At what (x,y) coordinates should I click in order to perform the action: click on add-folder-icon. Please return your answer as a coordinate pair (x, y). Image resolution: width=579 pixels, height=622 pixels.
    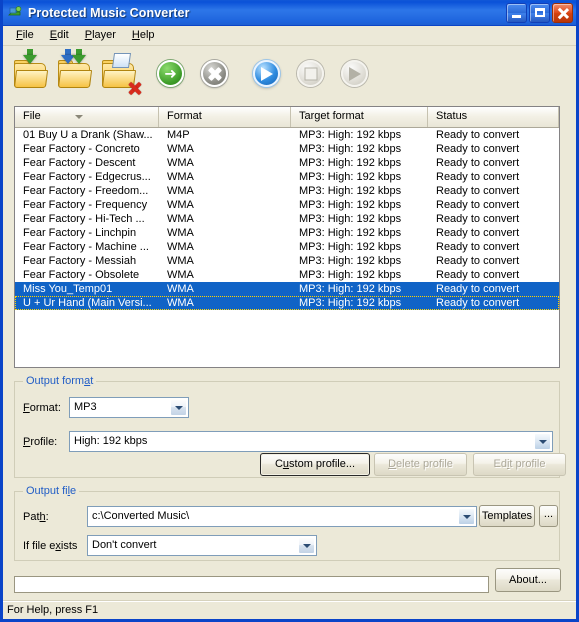
    Looking at the image, I should click on (76, 72).